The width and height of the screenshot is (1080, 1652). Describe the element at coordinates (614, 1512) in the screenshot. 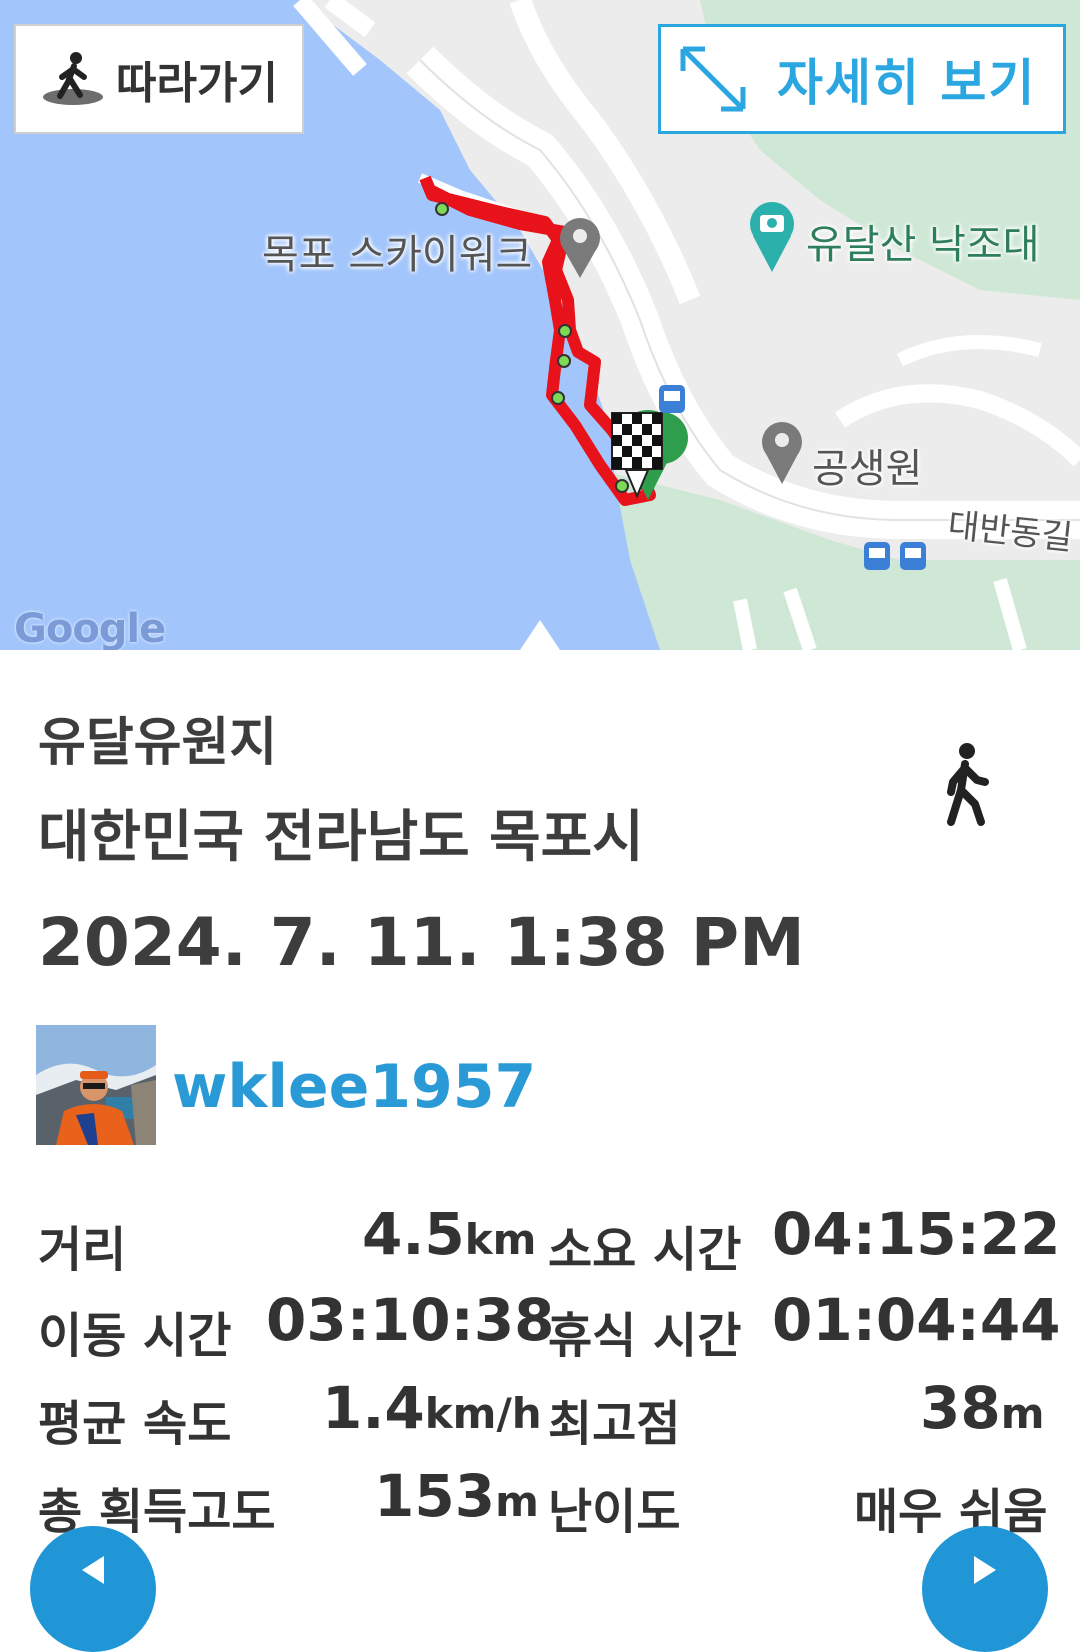

I see `difficulty-label: 난이도` at that location.